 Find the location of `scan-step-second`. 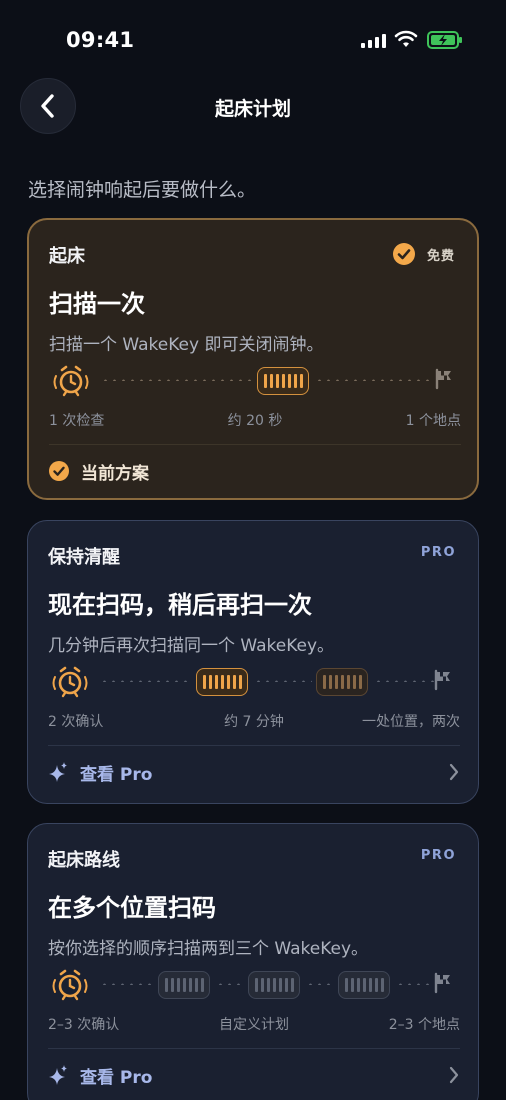

scan-step-second is located at coordinates (342, 682).